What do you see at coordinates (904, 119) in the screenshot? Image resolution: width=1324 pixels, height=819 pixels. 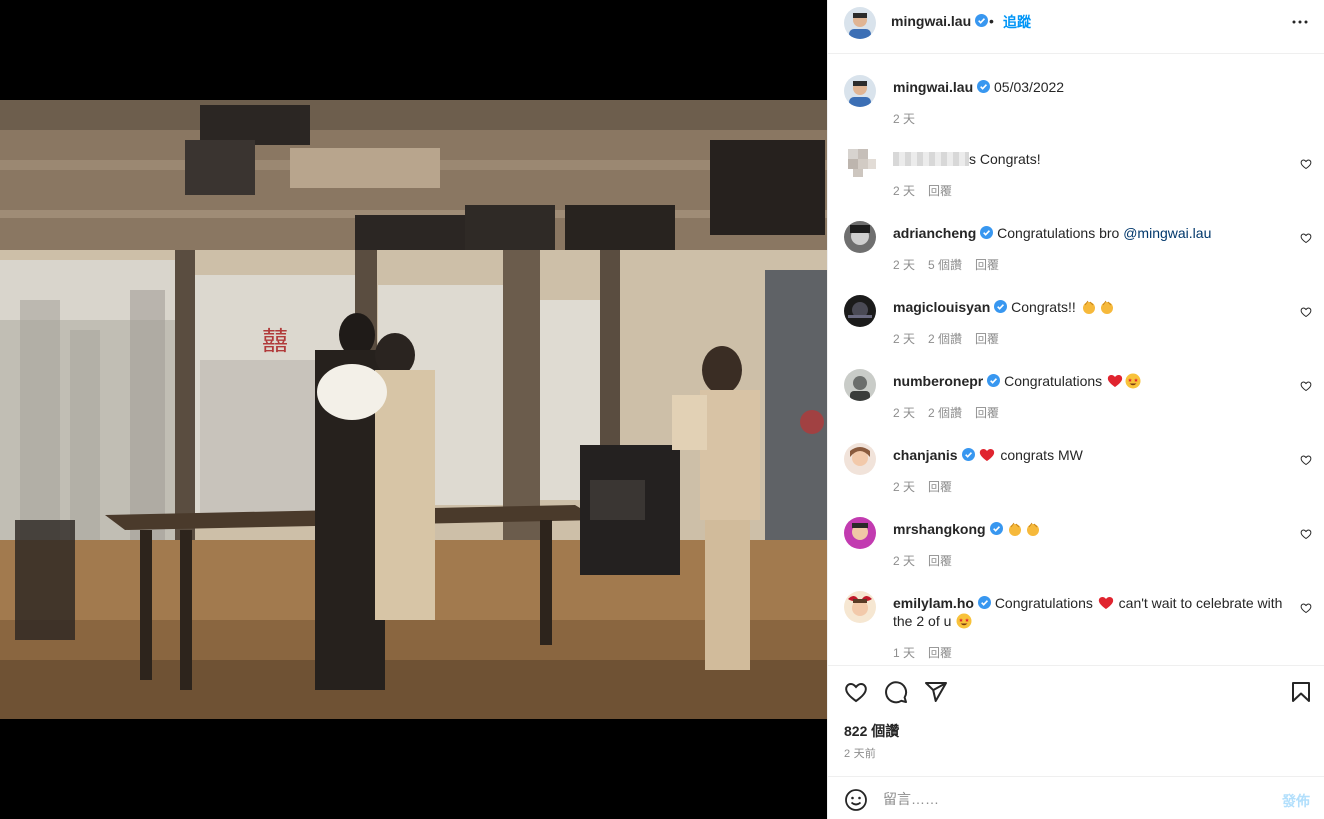 I see `caption-time: 2 天` at bounding box center [904, 119].